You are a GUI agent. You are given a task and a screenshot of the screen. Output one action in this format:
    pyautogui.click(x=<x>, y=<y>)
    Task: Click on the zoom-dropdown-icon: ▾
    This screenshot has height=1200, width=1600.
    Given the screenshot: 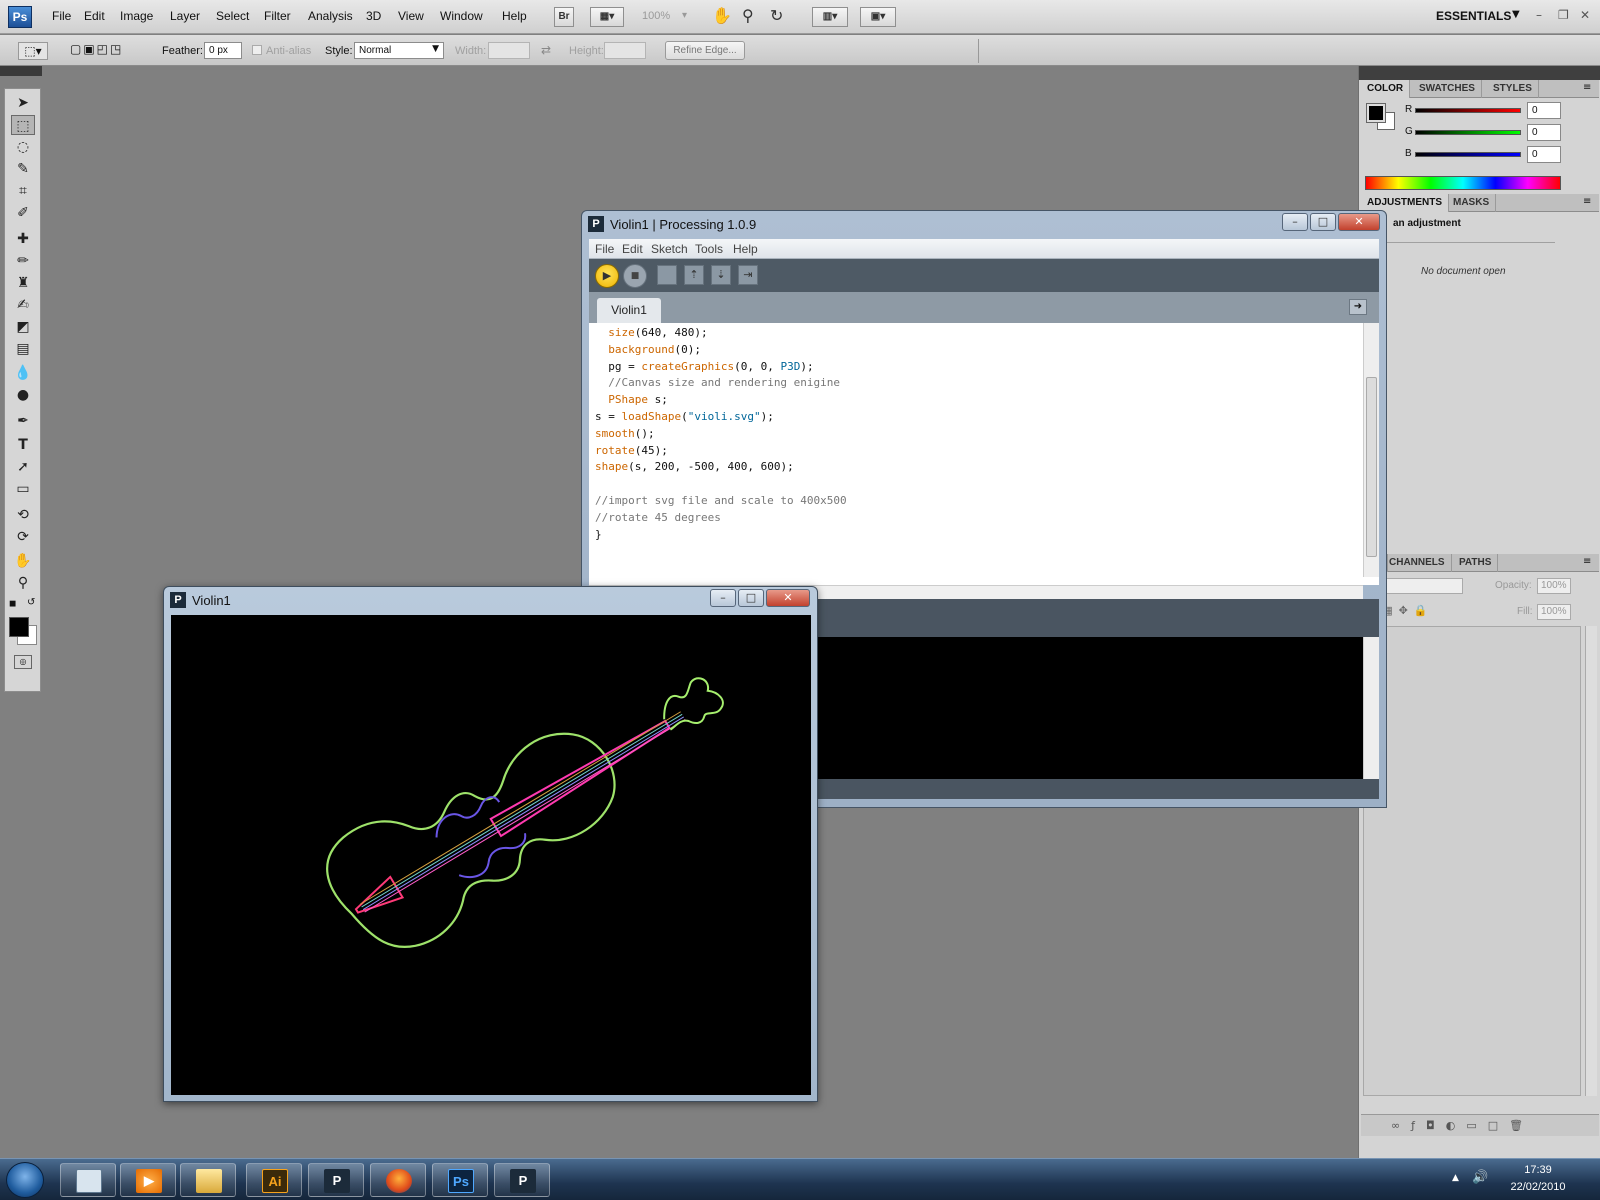 What is the action you would take?
    pyautogui.click(x=684, y=15)
    